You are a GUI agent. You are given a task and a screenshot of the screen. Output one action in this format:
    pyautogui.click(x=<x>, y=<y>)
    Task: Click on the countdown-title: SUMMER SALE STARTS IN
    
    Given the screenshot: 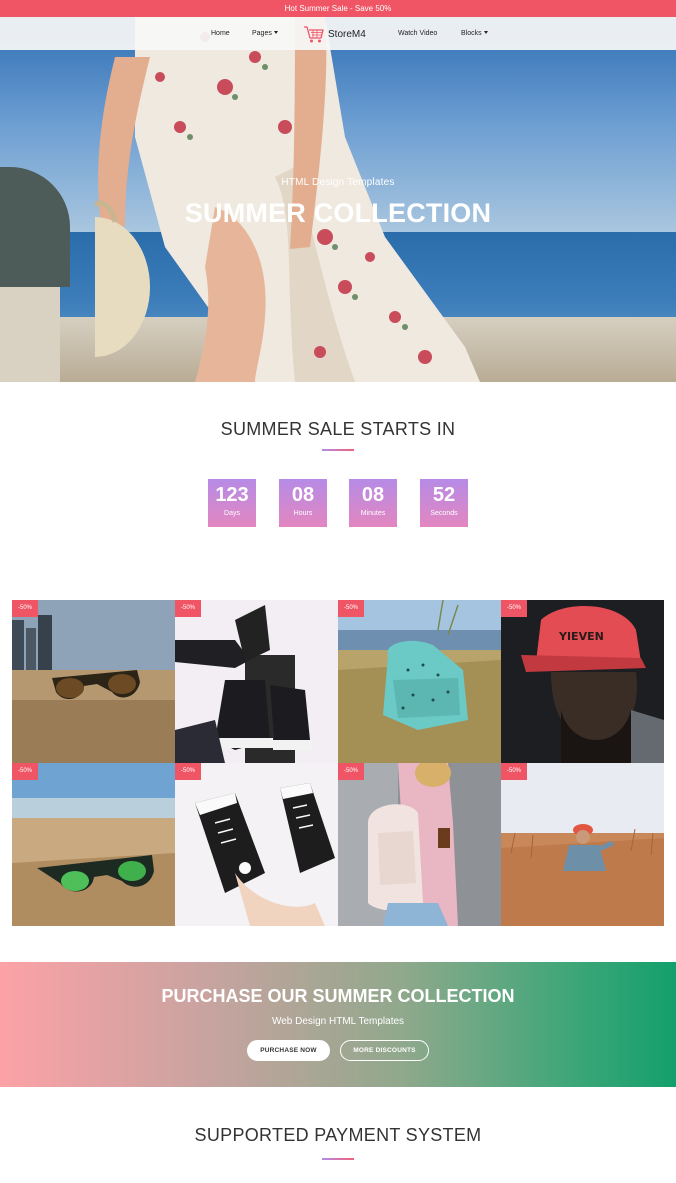 What is the action you would take?
    pyautogui.click(x=338, y=429)
    